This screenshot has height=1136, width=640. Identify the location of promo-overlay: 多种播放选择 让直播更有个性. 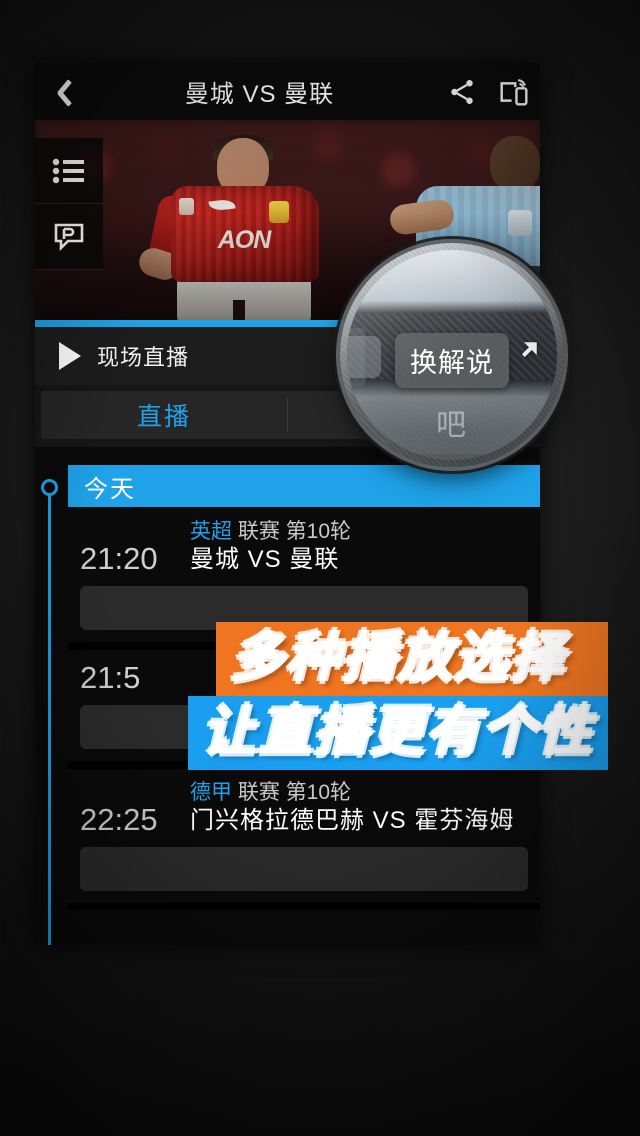
(398, 696).